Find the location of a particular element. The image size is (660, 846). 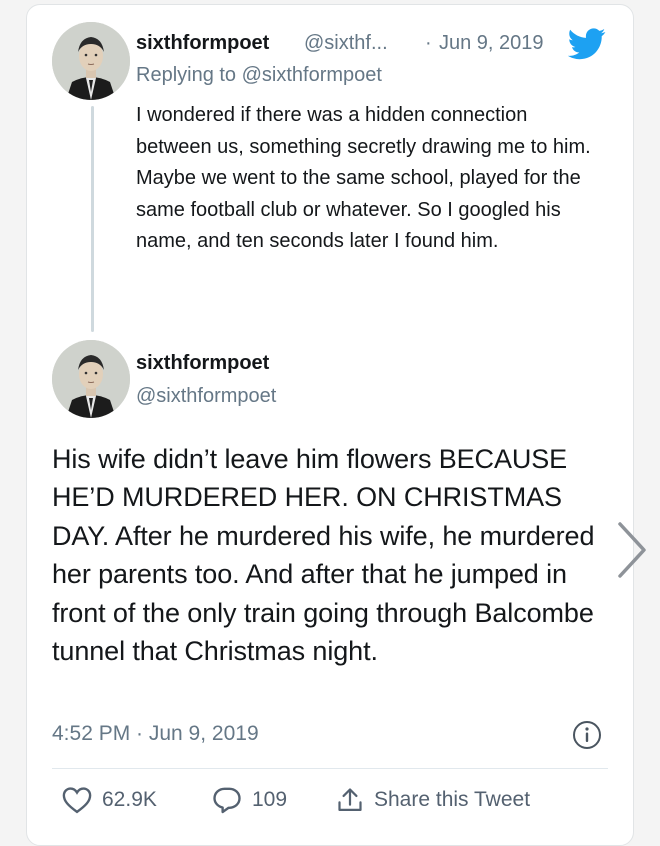

info-icon is located at coordinates (587, 737).